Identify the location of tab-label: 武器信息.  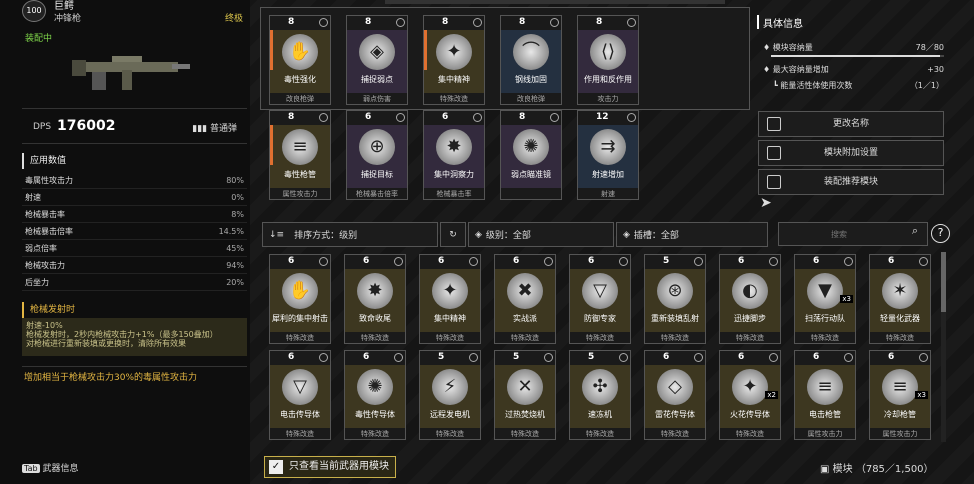
(60, 469).